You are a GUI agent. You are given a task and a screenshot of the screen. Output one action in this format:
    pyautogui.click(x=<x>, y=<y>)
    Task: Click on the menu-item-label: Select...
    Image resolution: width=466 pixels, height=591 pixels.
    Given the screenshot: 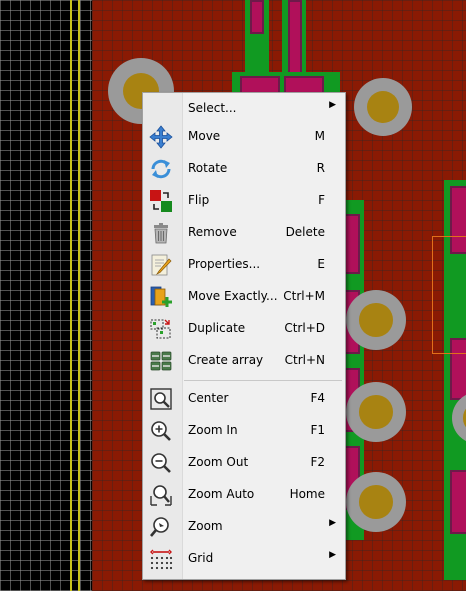 What is the action you would take?
    pyautogui.click(x=212, y=108)
    